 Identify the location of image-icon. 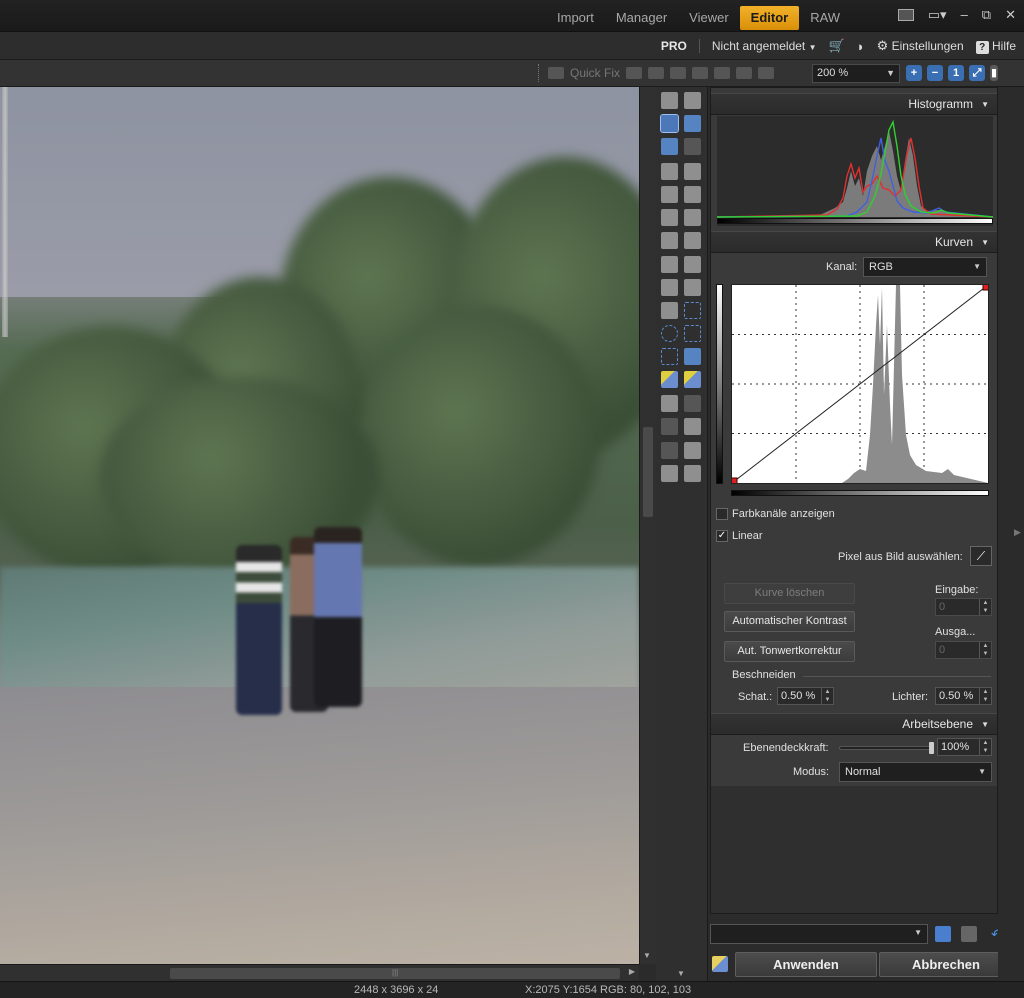
(744, 73).